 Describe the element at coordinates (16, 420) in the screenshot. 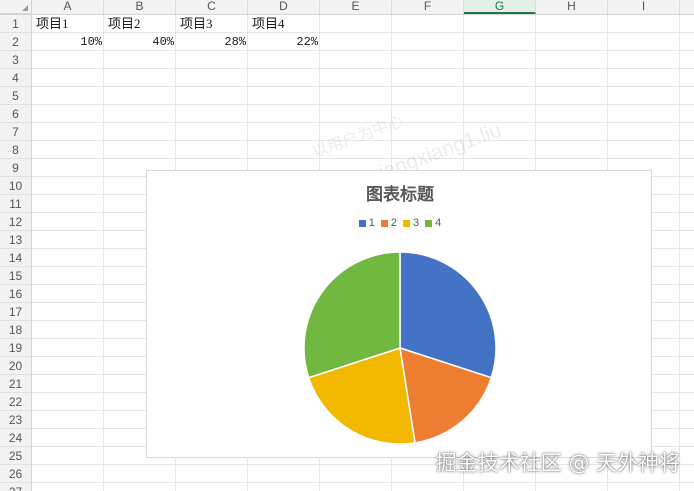

I see `row-header-23: 23` at that location.